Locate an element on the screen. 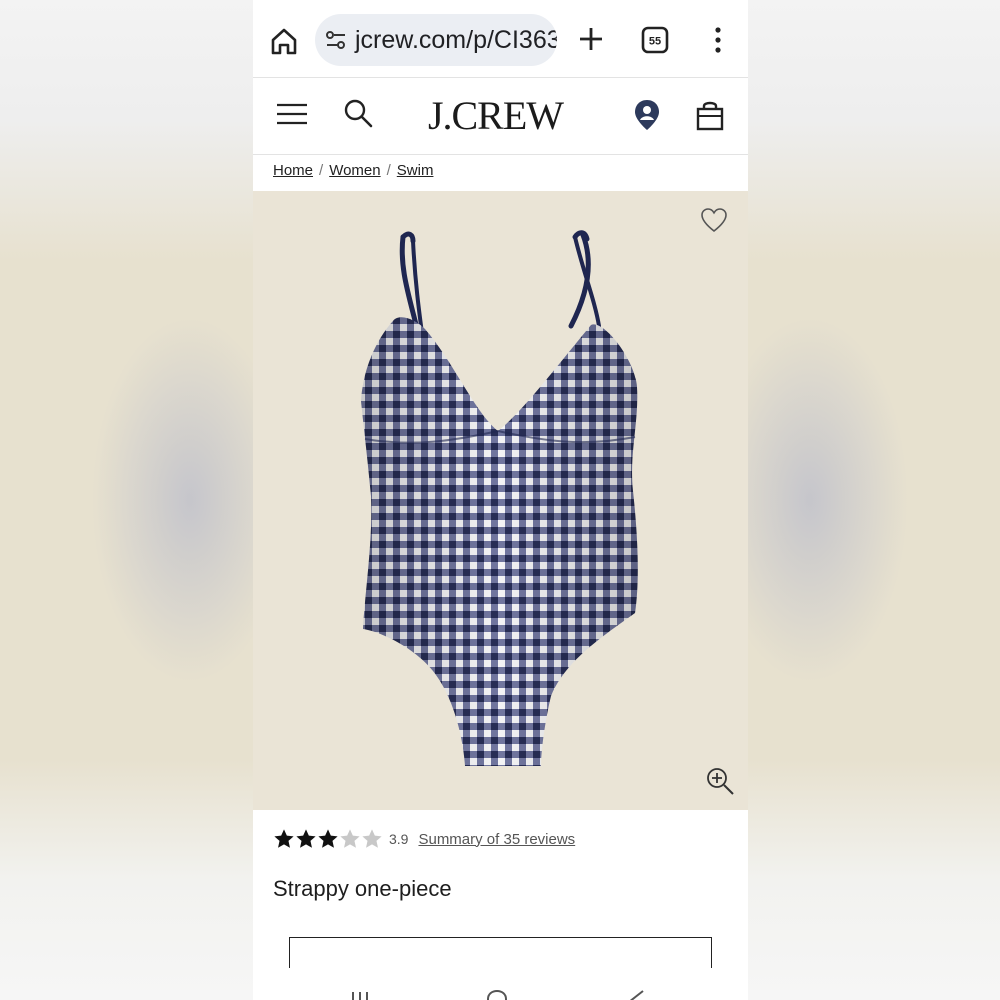 The height and width of the screenshot is (1000, 1000). shopping-bag-icon is located at coordinates (710, 115).